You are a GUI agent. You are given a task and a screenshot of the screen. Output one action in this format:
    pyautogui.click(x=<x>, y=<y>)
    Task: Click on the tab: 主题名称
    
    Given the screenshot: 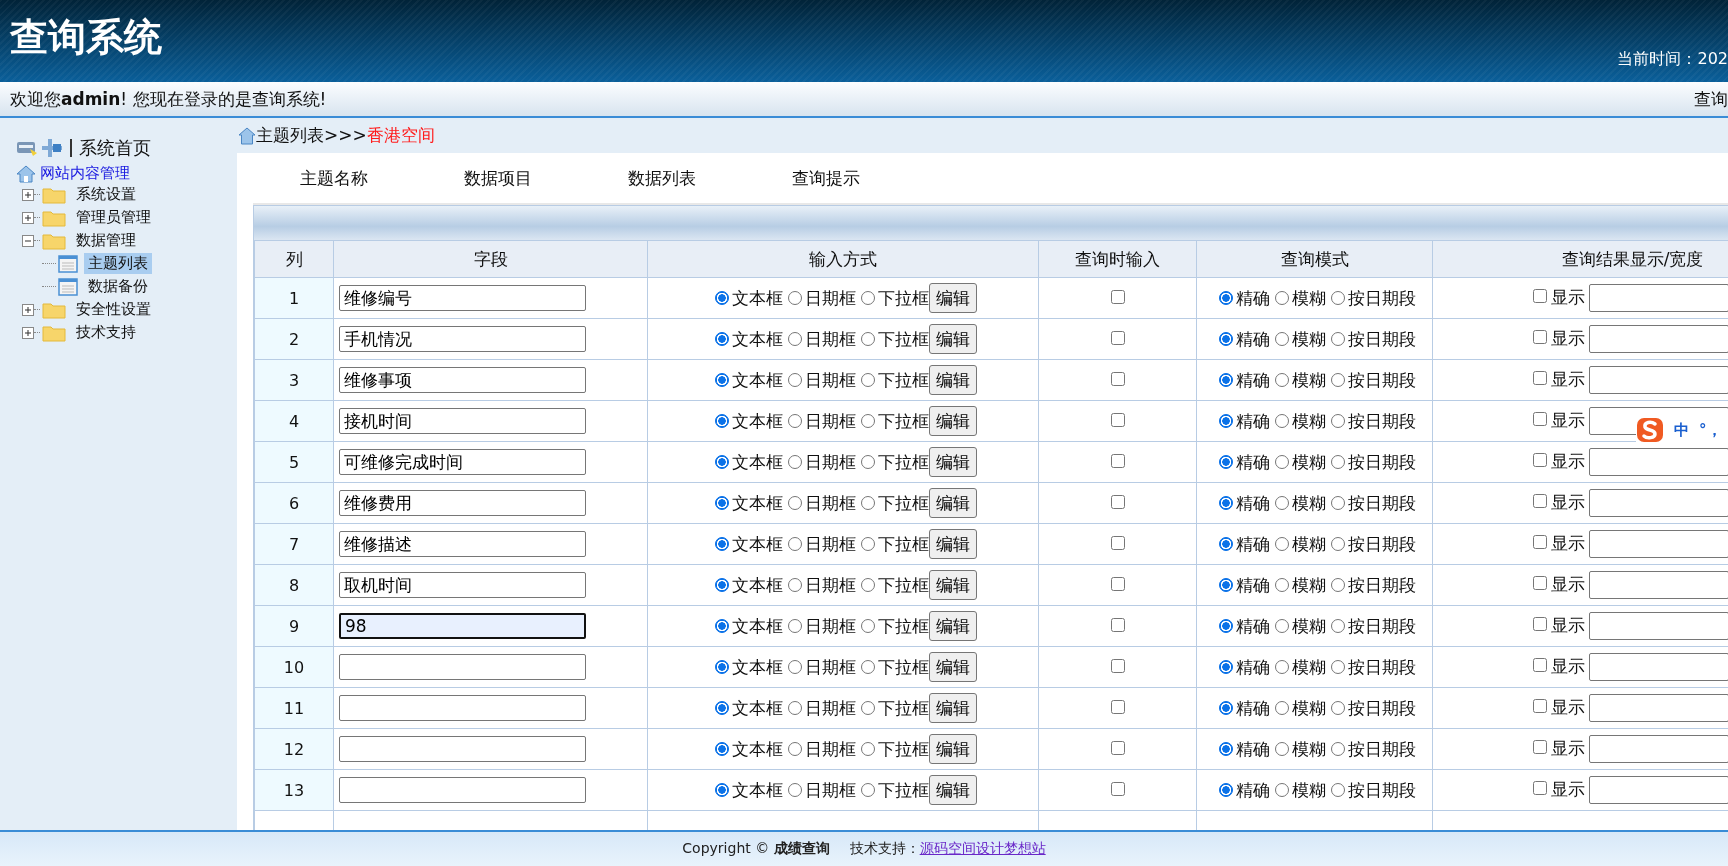 What is the action you would take?
    pyautogui.click(x=382, y=178)
    